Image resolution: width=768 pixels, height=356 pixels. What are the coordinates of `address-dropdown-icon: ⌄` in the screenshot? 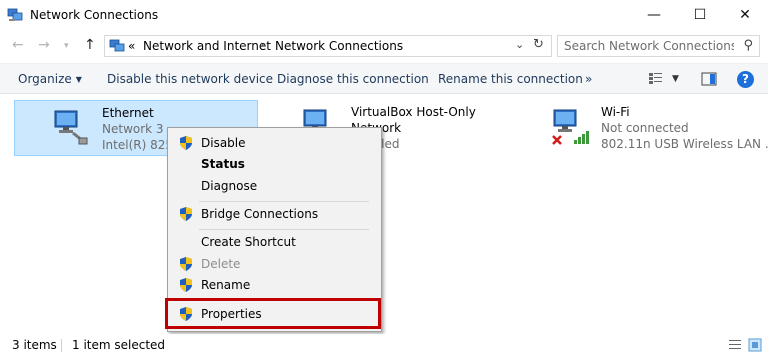 It's located at (519, 44).